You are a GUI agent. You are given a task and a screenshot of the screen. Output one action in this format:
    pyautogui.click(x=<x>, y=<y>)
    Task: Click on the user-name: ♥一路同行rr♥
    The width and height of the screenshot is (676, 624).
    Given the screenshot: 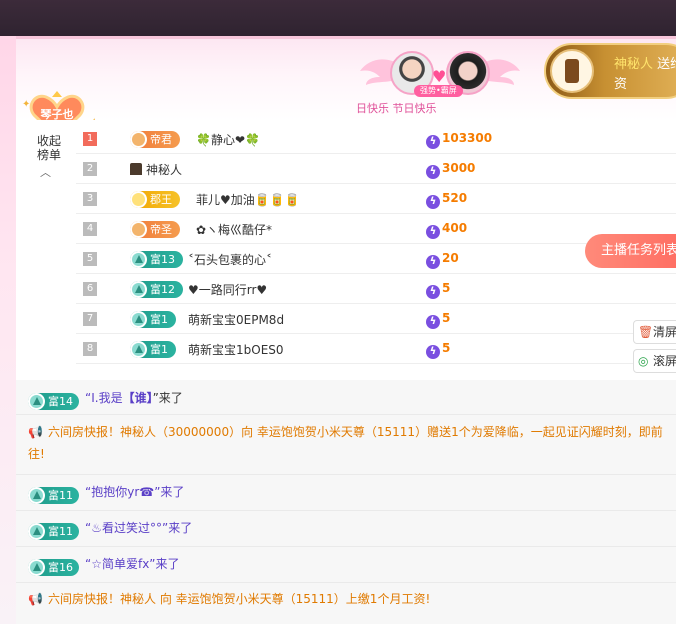 What is the action you would take?
    pyautogui.click(x=227, y=289)
    